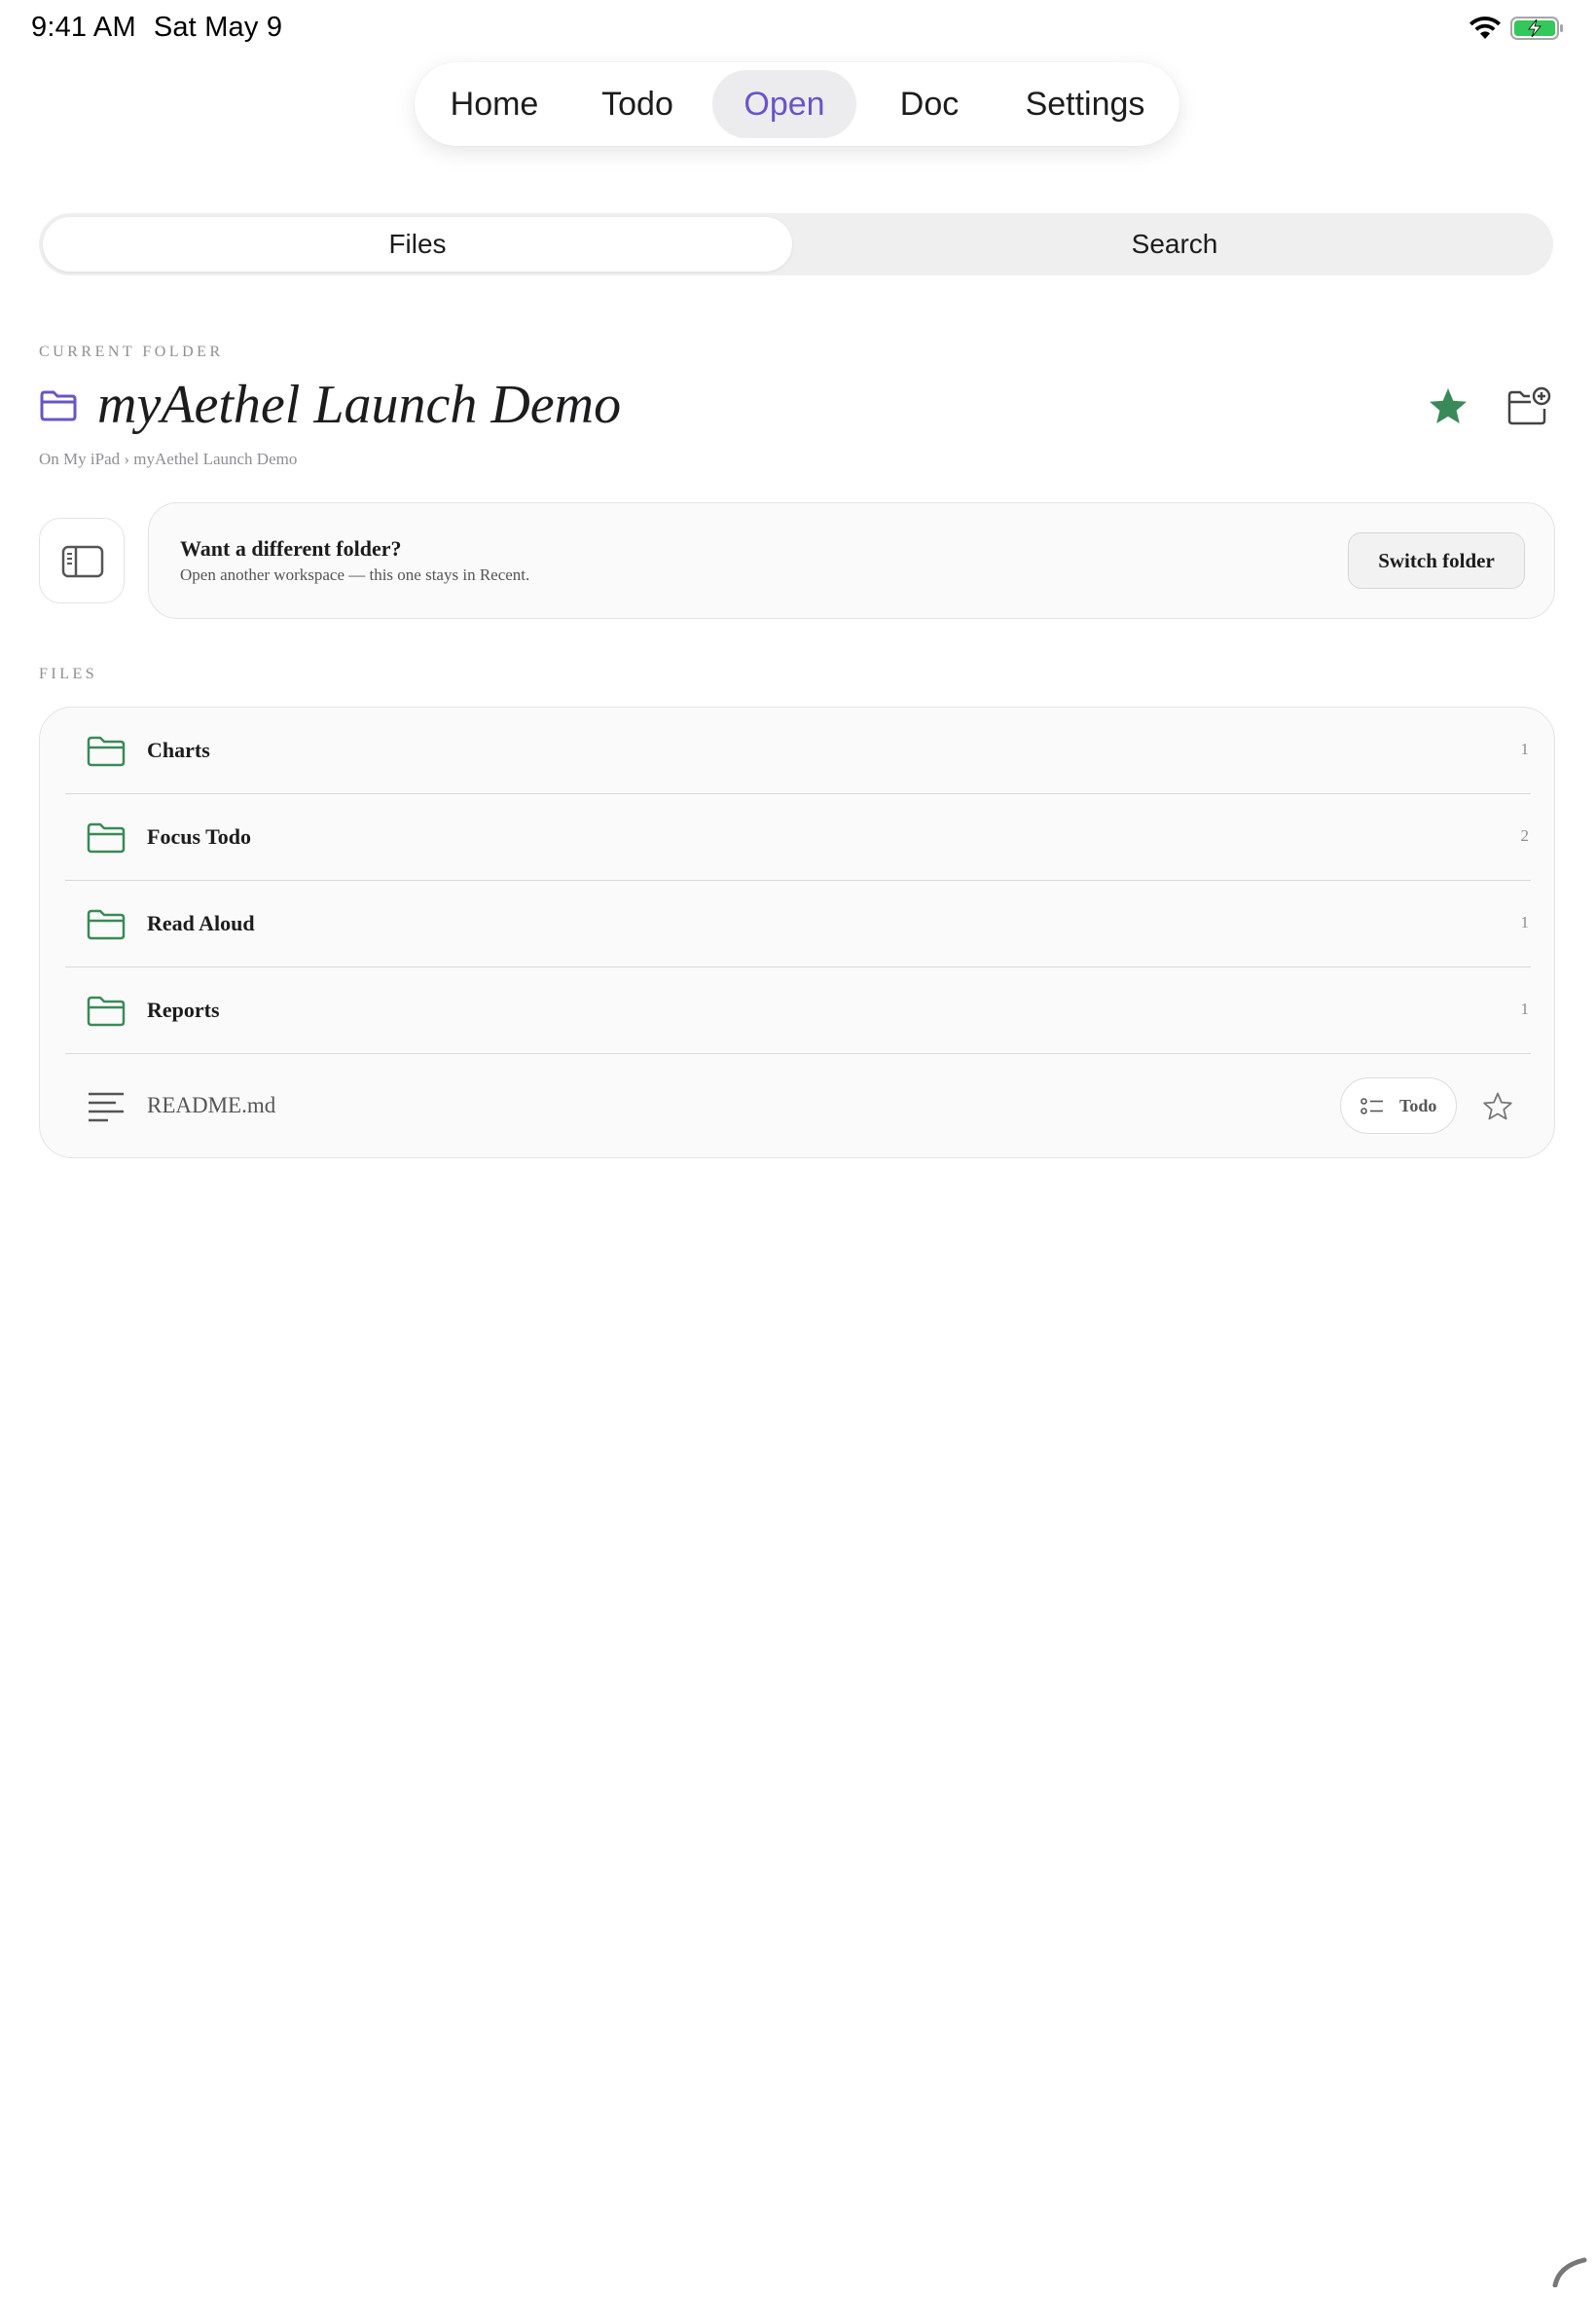 The height and width of the screenshot is (2297, 1596). I want to click on battery-charging-icon, so click(1536, 28).